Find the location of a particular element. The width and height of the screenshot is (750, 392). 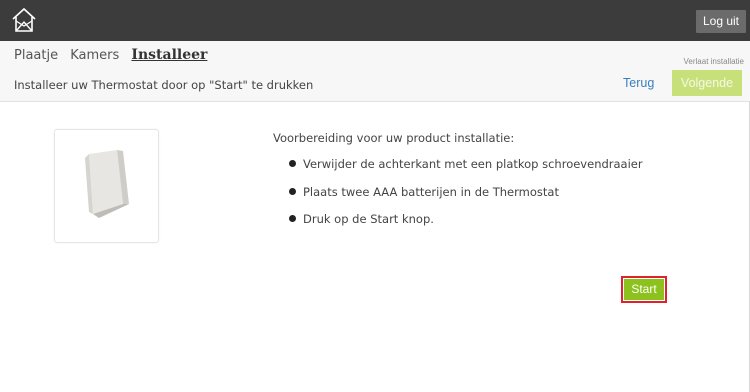

tab-installeer: Installeer is located at coordinates (169, 55).